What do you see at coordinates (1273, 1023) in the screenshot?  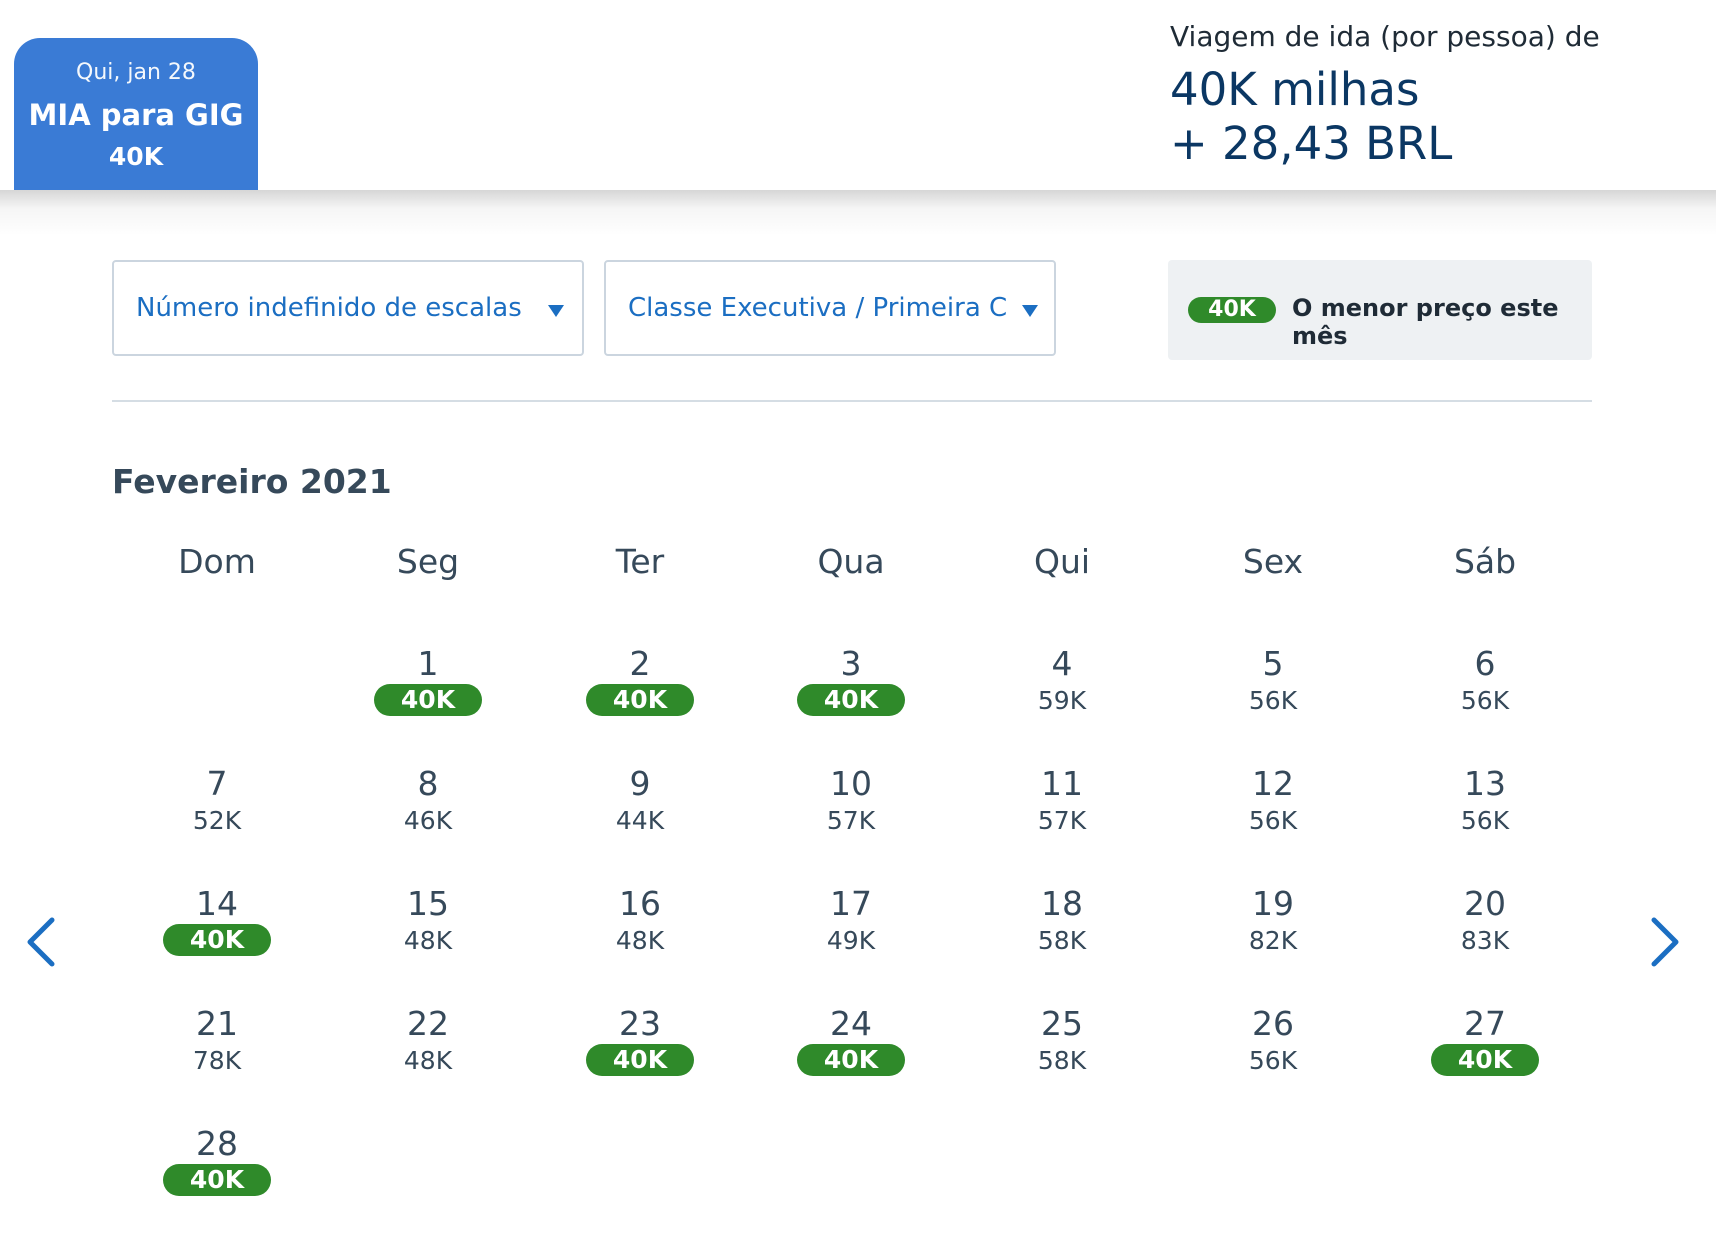 I see `day-number: 26` at bounding box center [1273, 1023].